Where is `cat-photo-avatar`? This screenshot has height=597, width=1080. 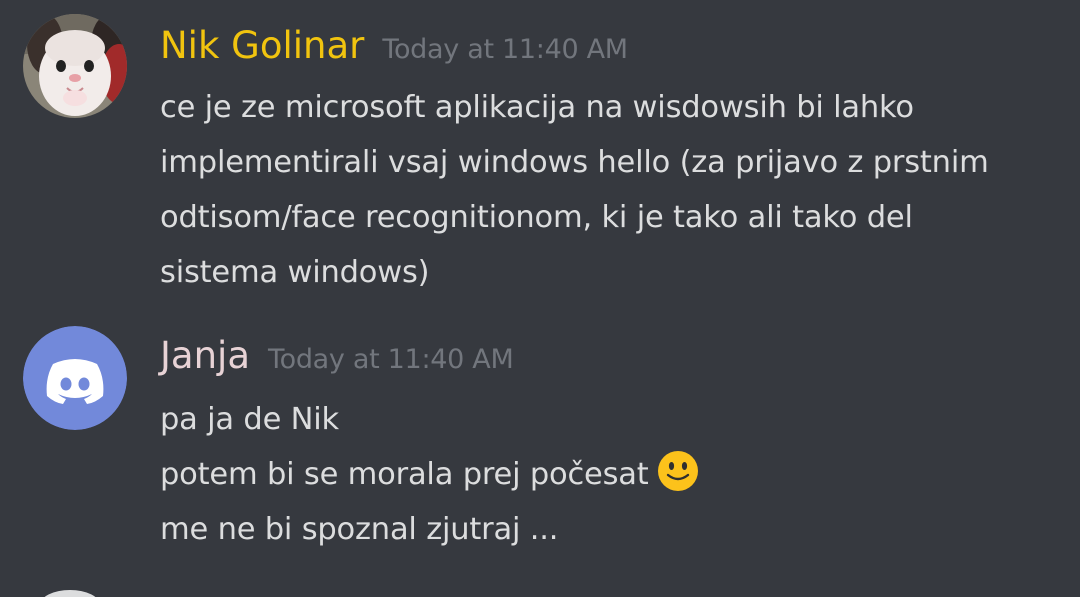 cat-photo-avatar is located at coordinates (75, 66).